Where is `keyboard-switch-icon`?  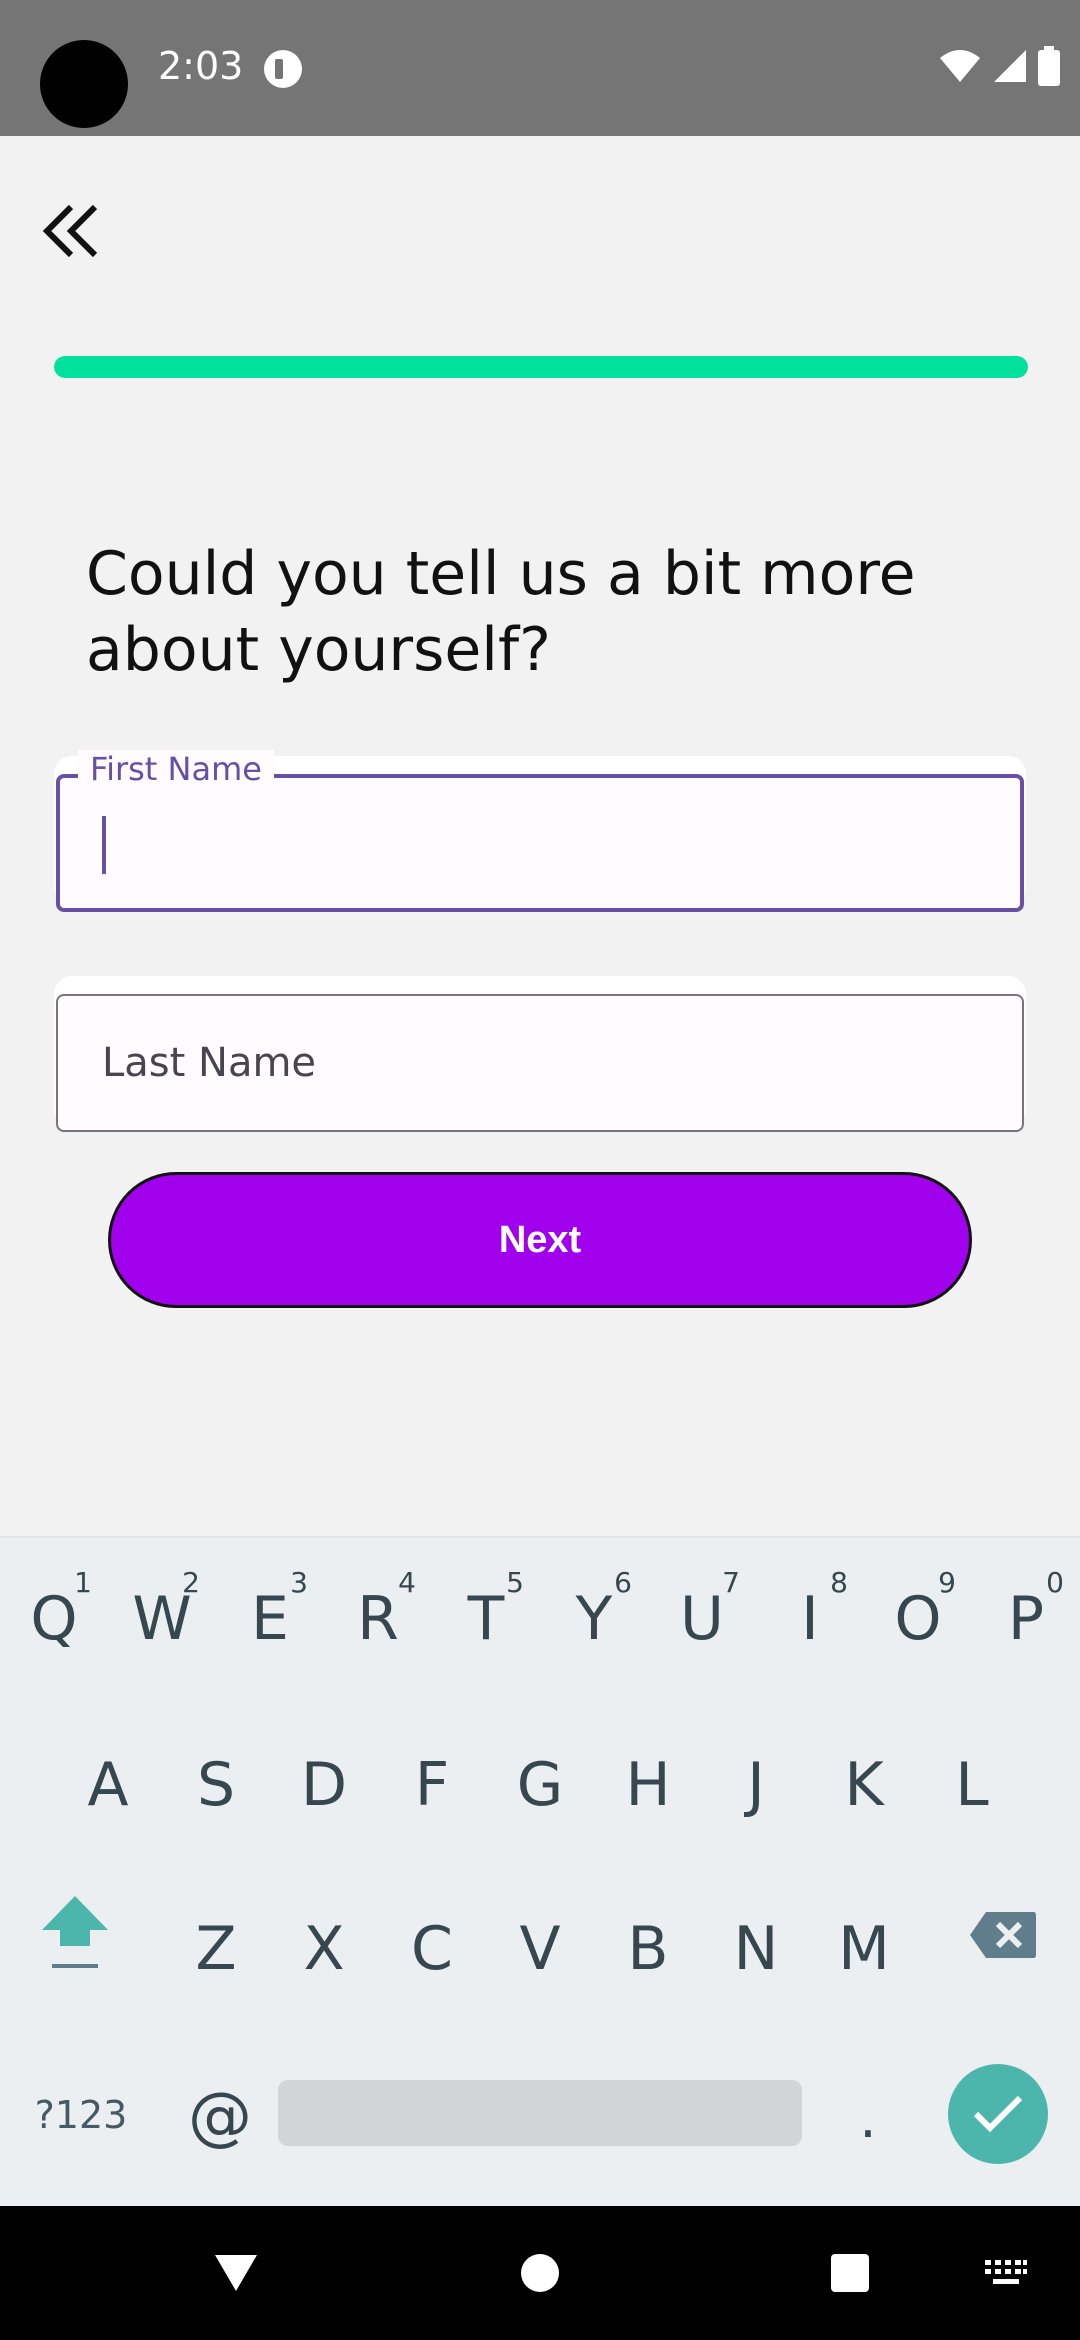
keyboard-switch-icon is located at coordinates (1006, 2272).